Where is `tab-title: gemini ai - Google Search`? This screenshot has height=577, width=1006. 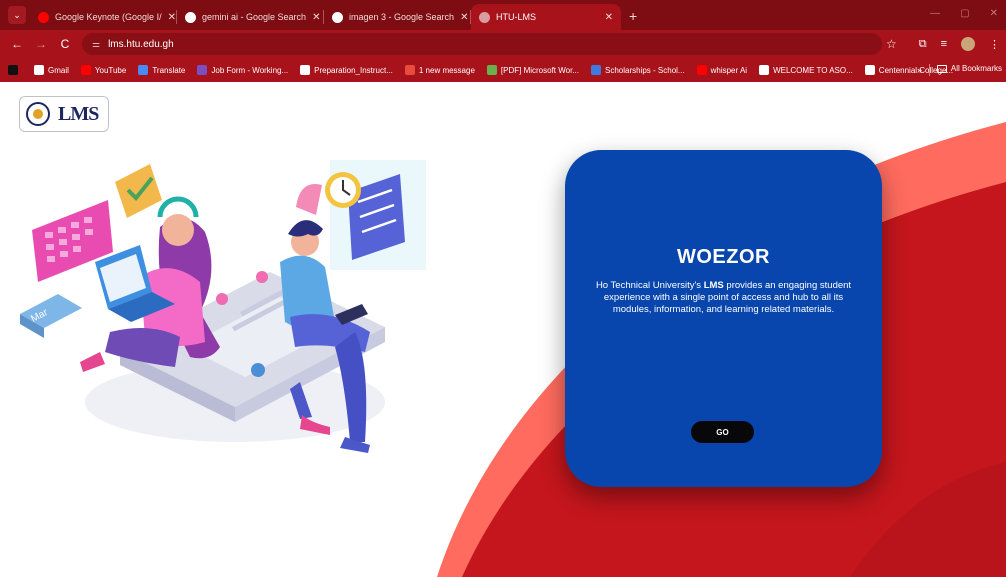 tab-title: gemini ai - Google Search is located at coordinates (254, 17).